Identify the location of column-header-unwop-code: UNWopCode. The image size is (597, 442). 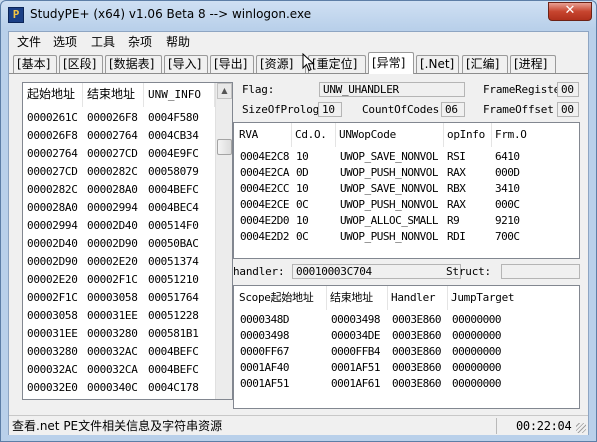
(390, 135).